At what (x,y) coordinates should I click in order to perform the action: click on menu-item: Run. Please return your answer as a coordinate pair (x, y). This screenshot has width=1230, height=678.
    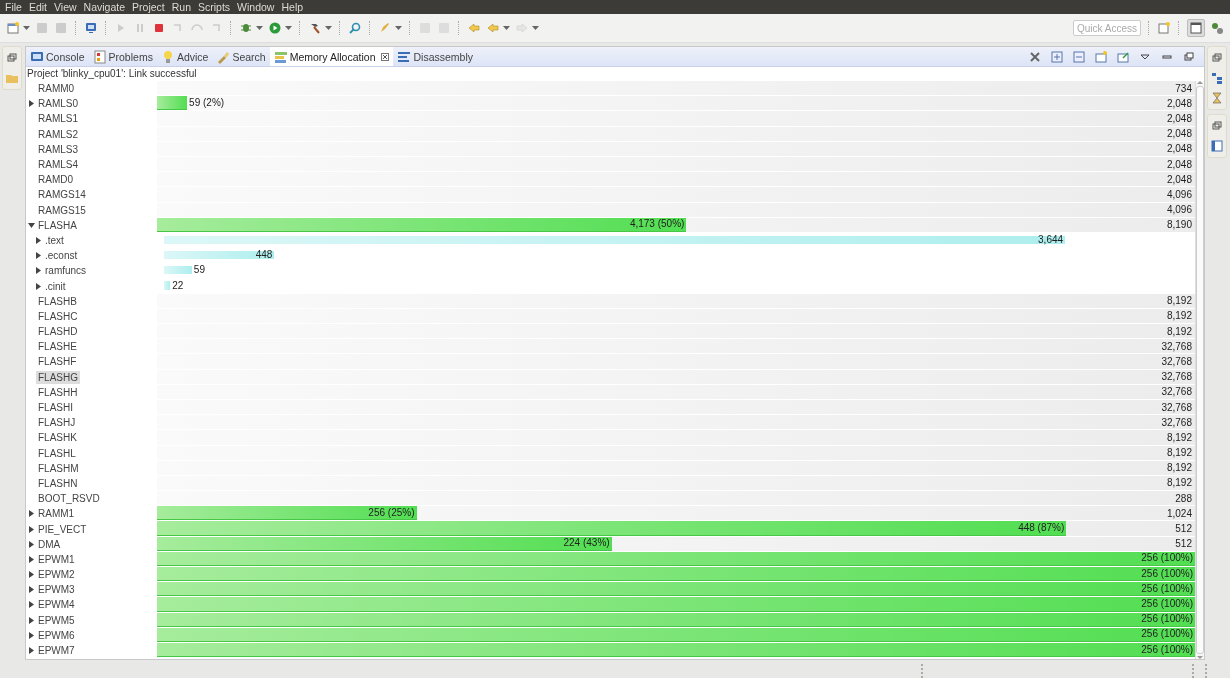
    Looking at the image, I should click on (183, 7).